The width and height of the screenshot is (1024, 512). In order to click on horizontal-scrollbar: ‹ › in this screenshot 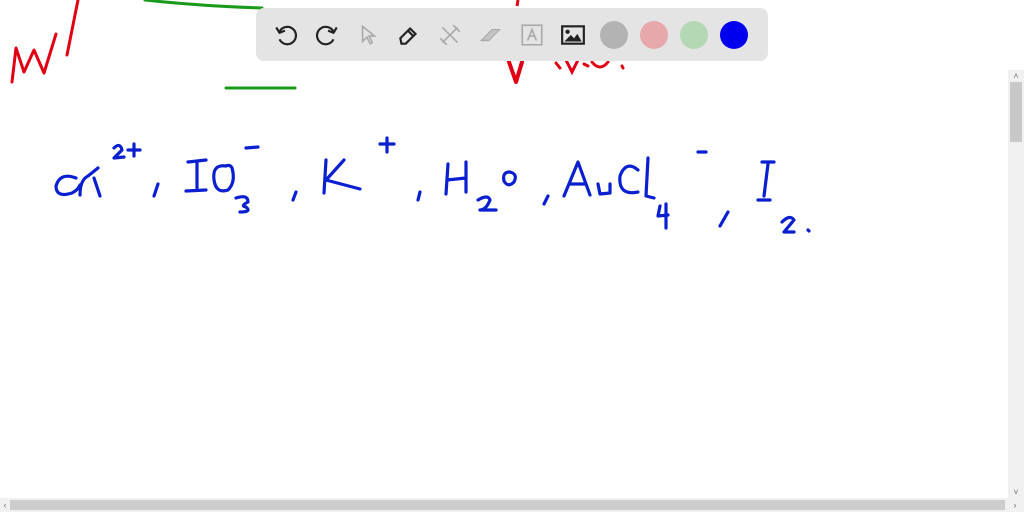, I will do `click(512, 505)`.